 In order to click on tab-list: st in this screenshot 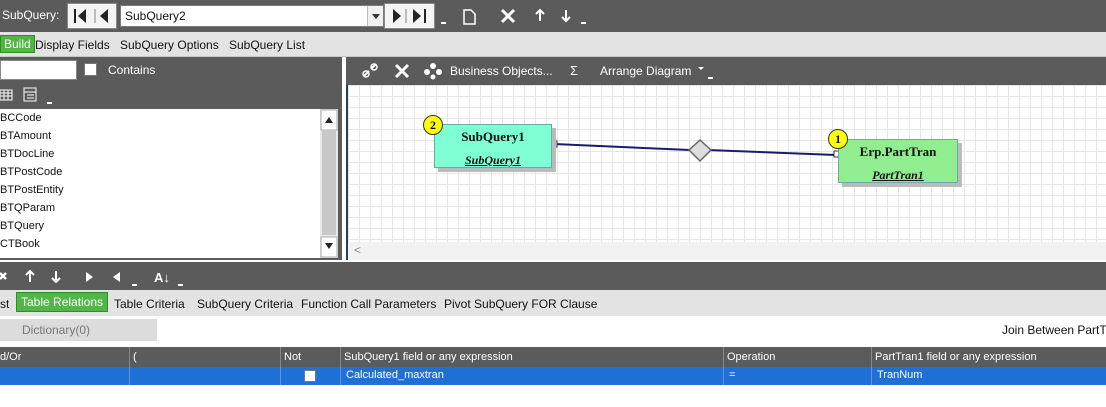, I will do `click(4, 304)`.